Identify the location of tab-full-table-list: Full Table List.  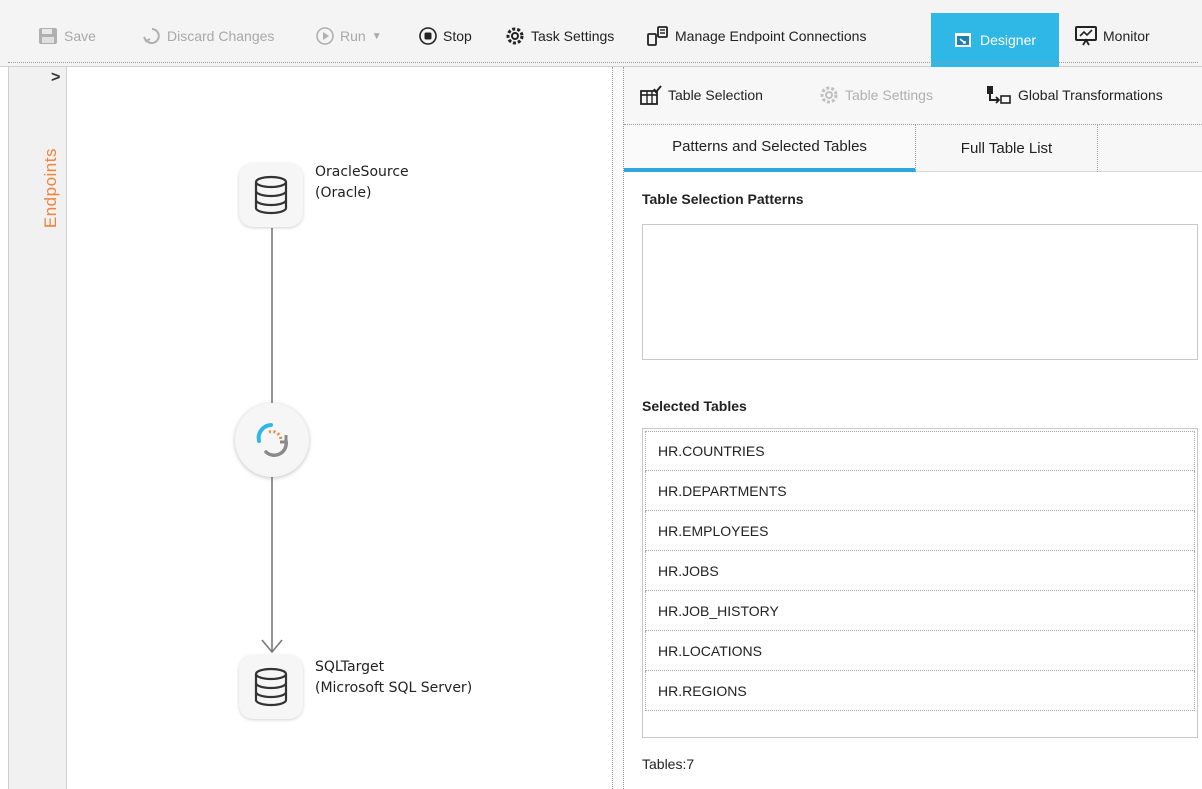
(1007, 148).